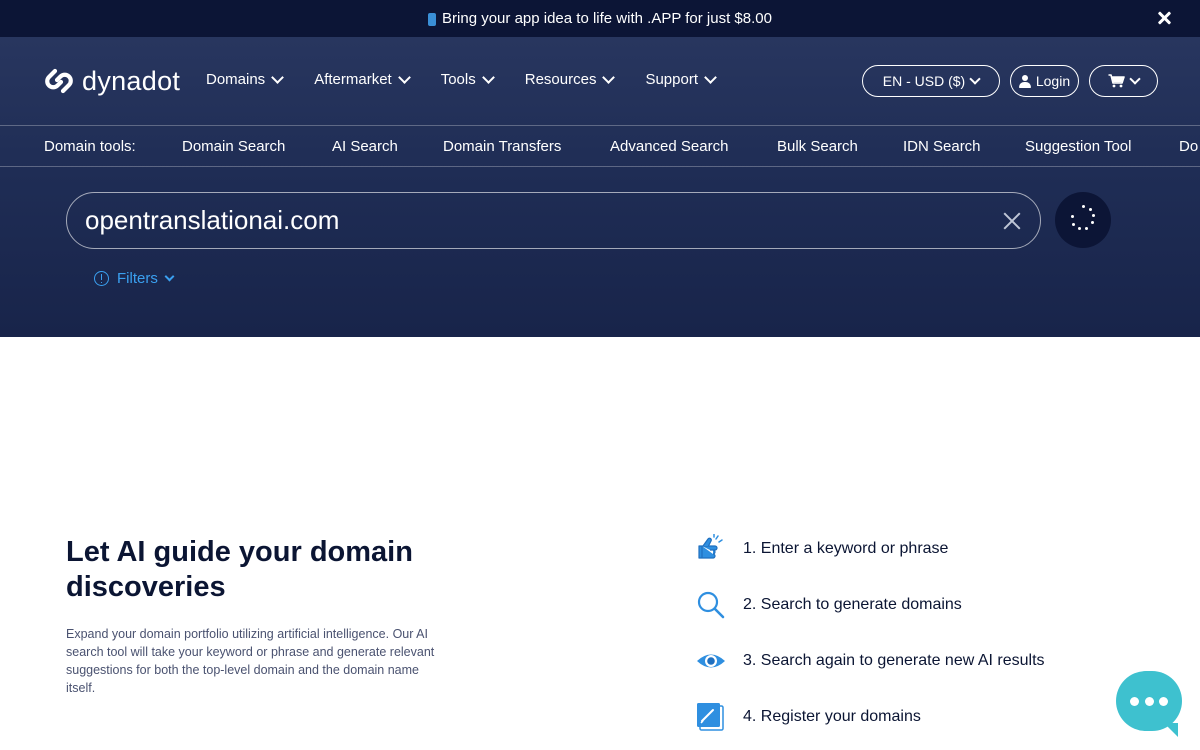 The image size is (1200, 750). I want to click on search-input, so click(535, 220).